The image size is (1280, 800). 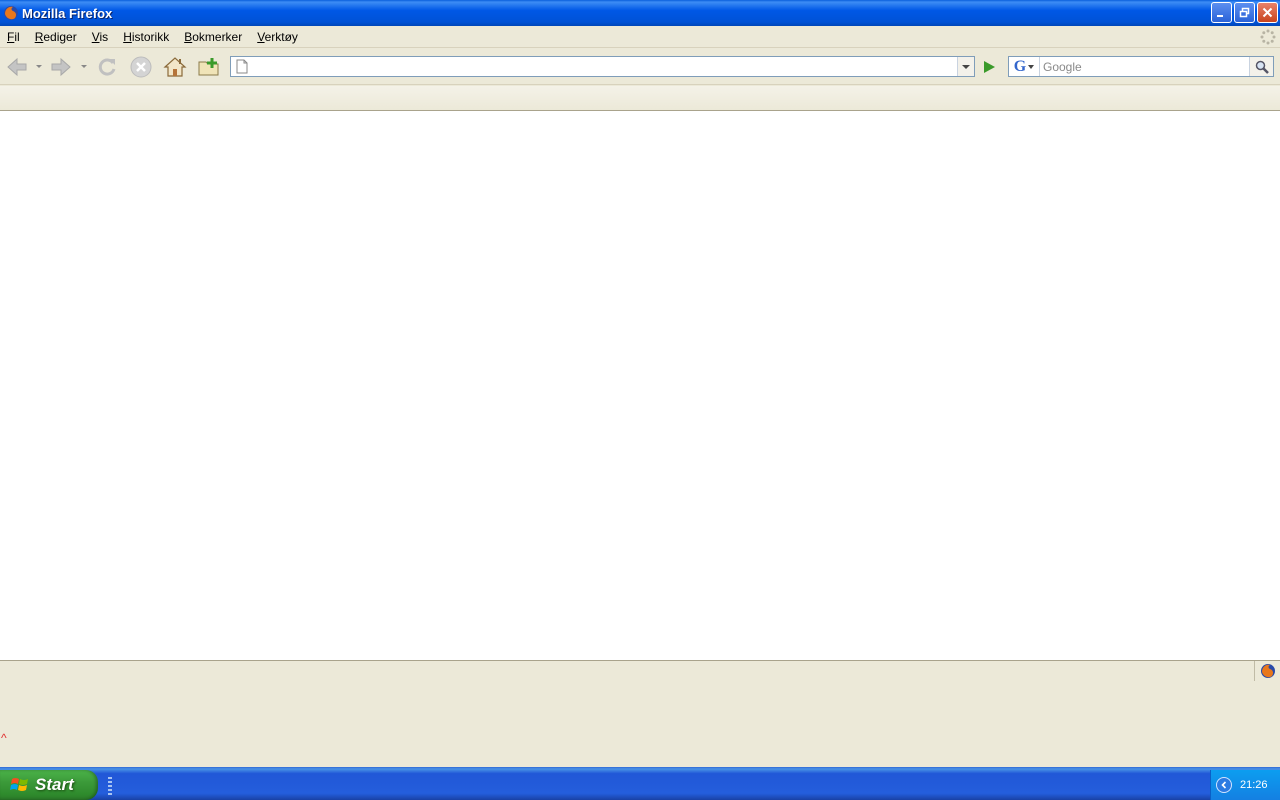 I want to click on minimize-icon, so click(x=1220, y=16).